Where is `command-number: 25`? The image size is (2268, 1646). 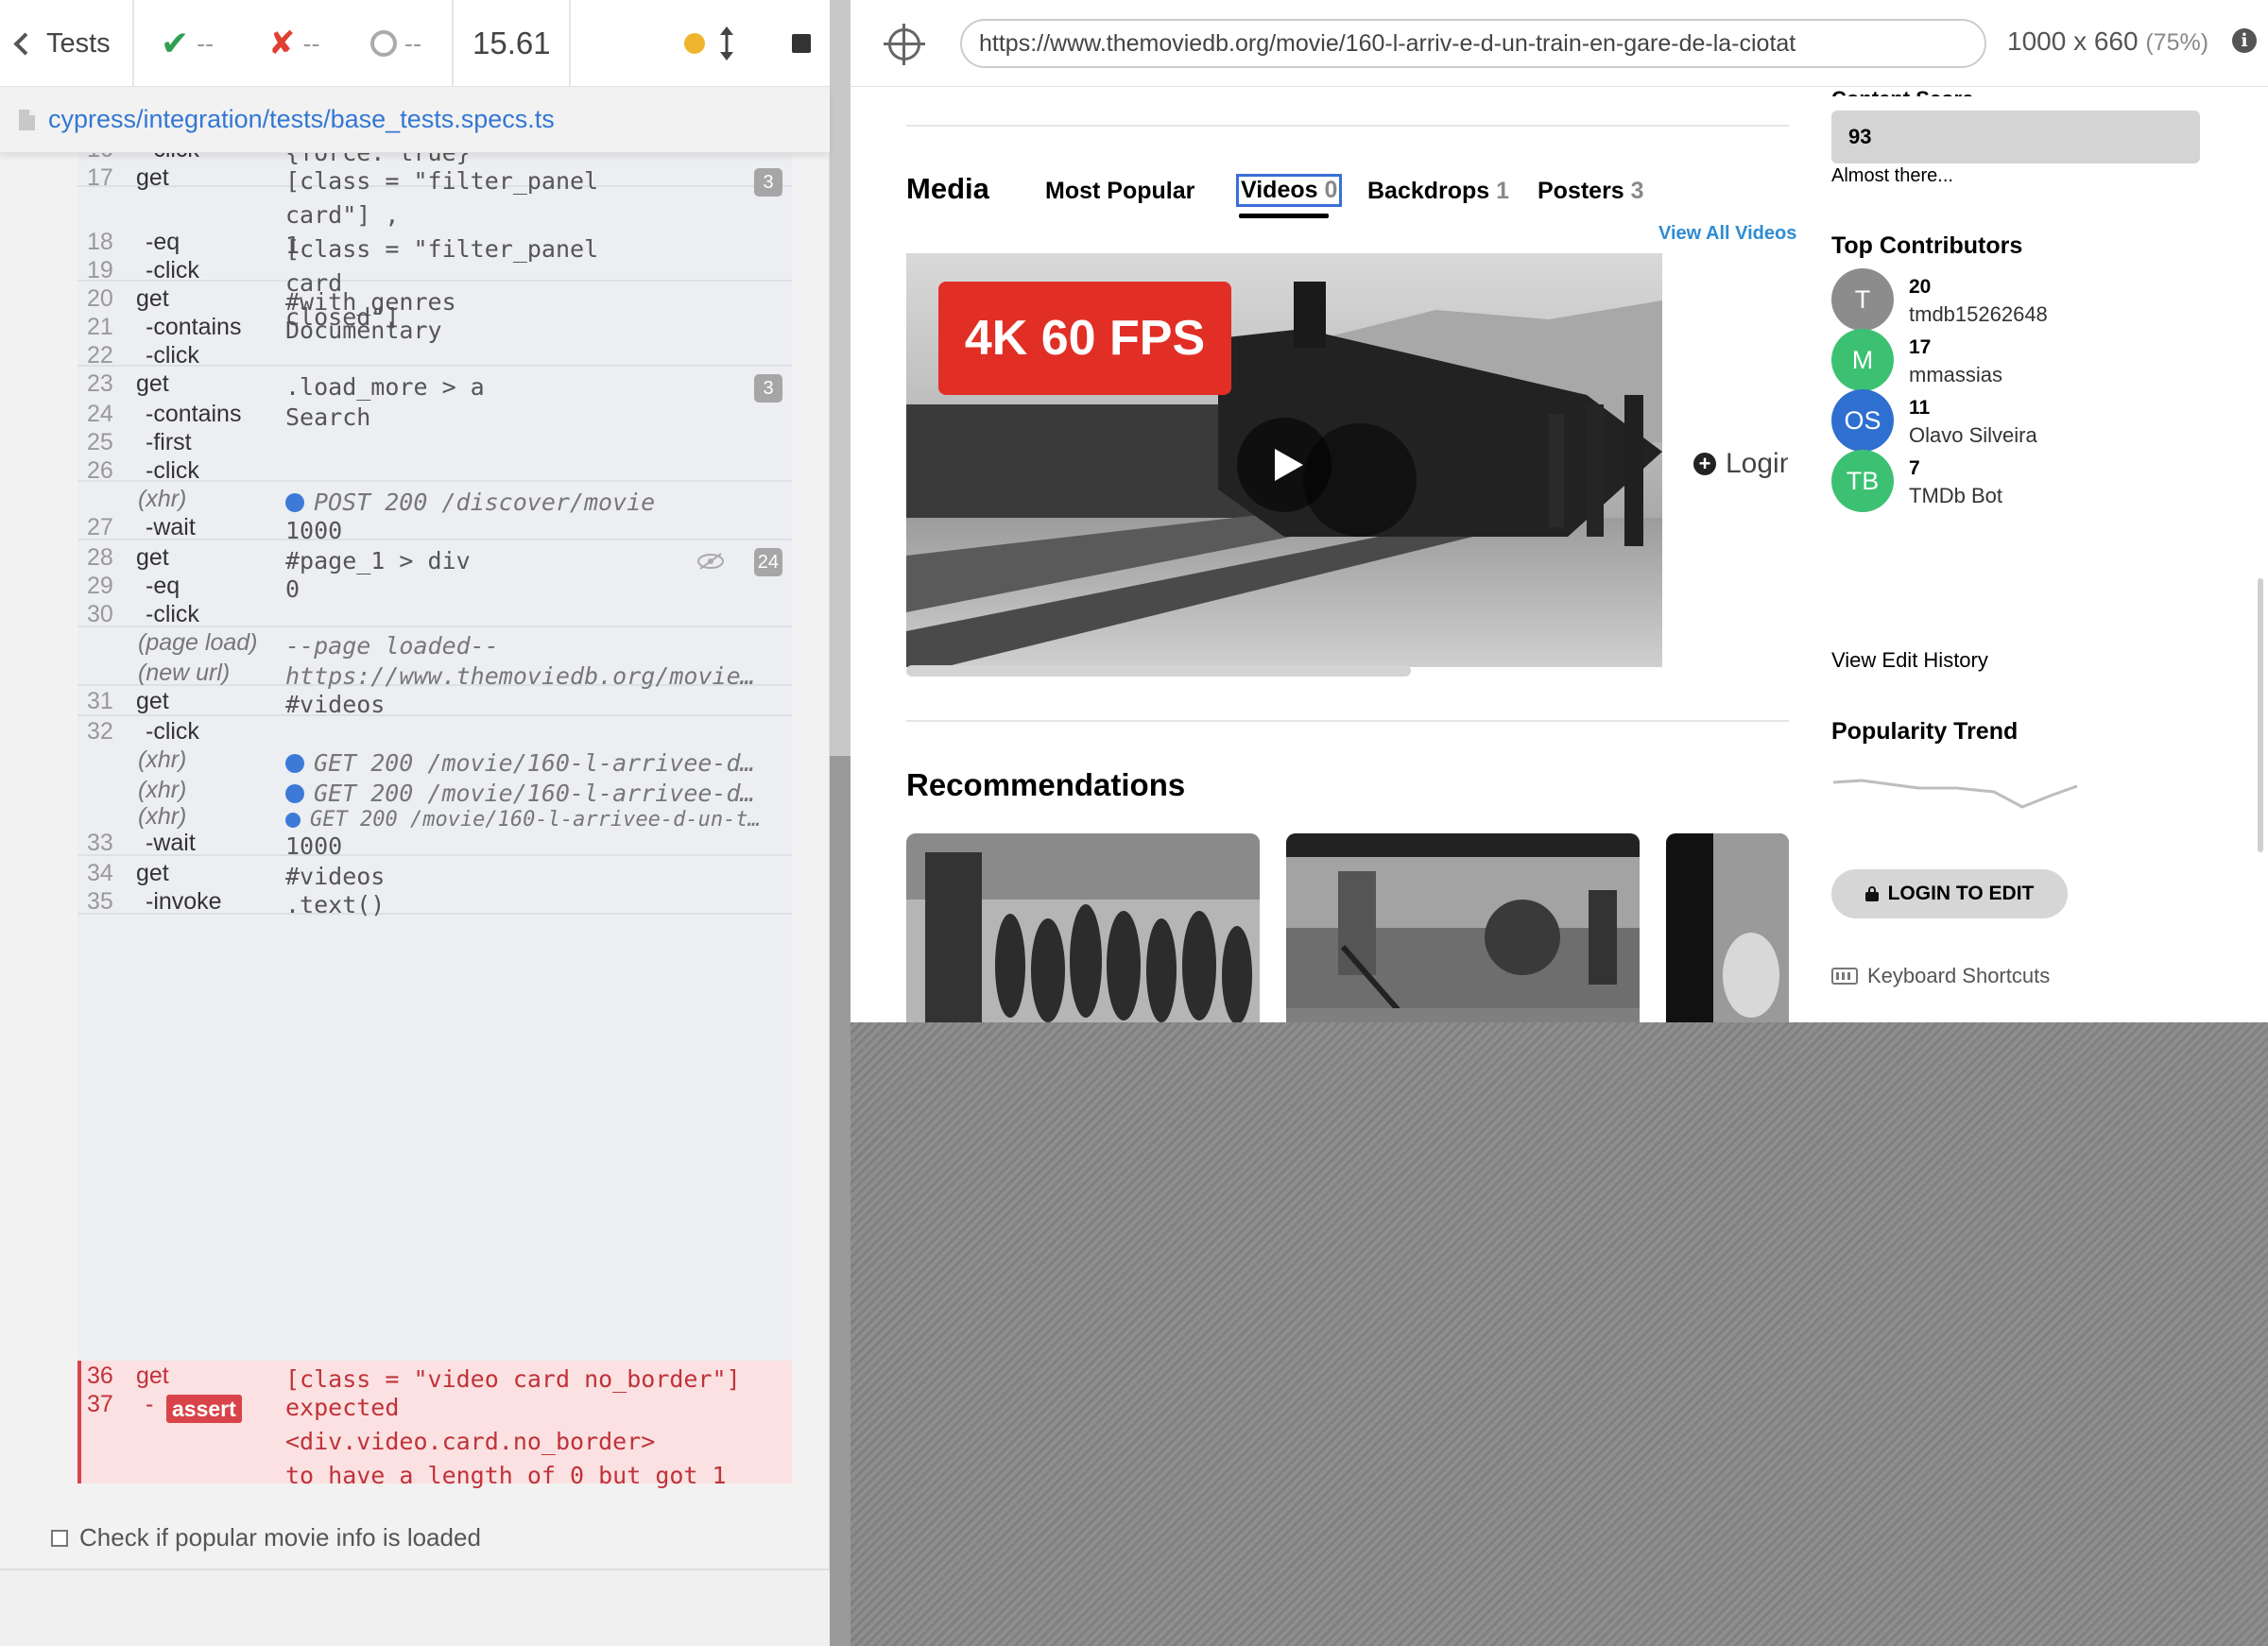
command-number: 25 is located at coordinates (100, 442).